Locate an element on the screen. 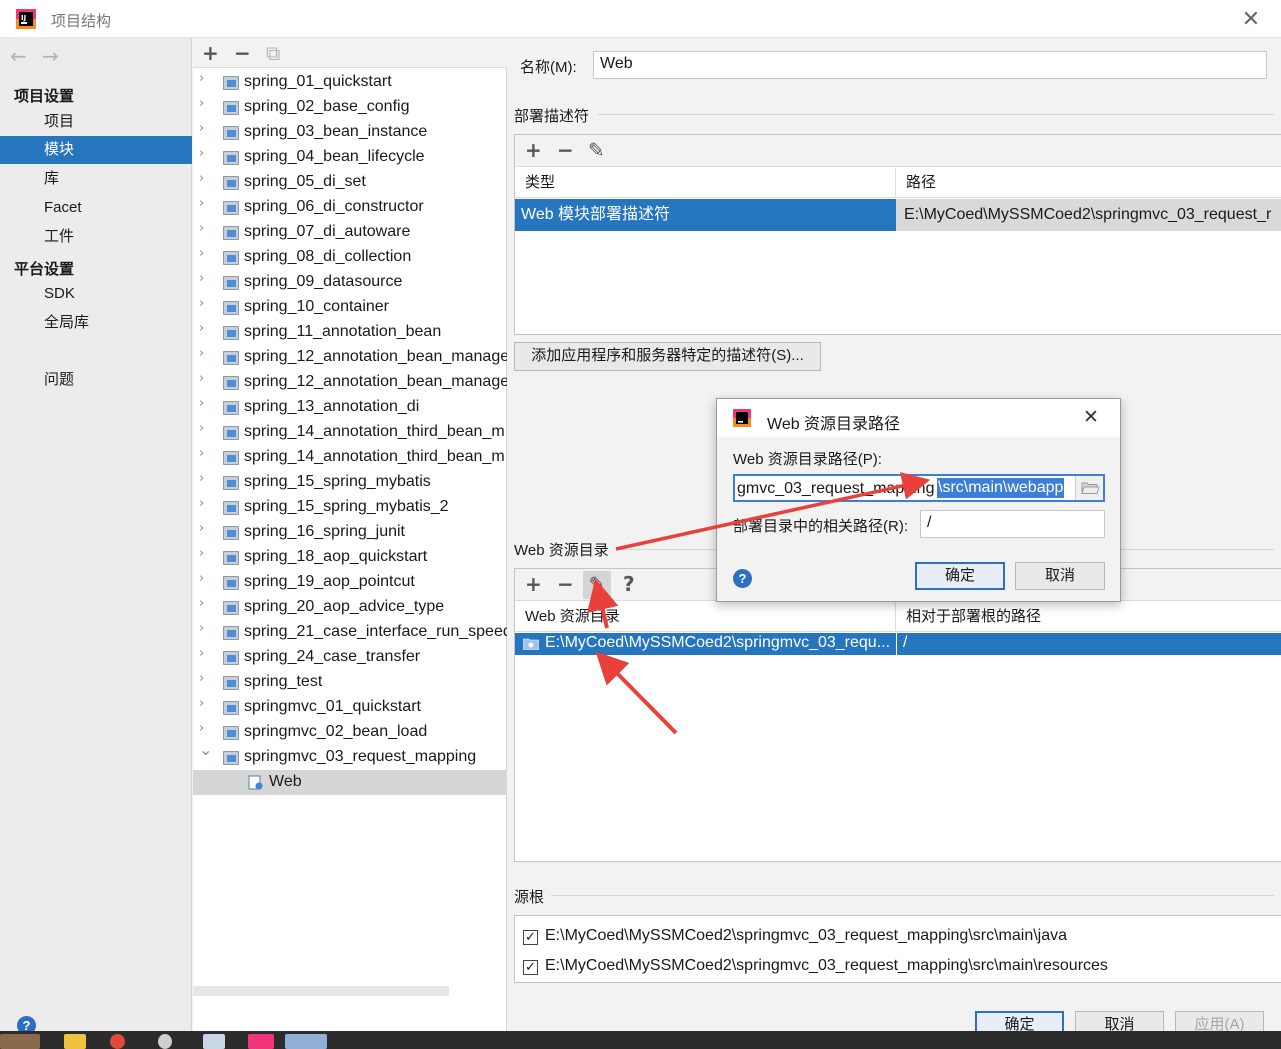 The height and width of the screenshot is (1049, 1281). footer-help-icon: ? is located at coordinates (26, 1023).